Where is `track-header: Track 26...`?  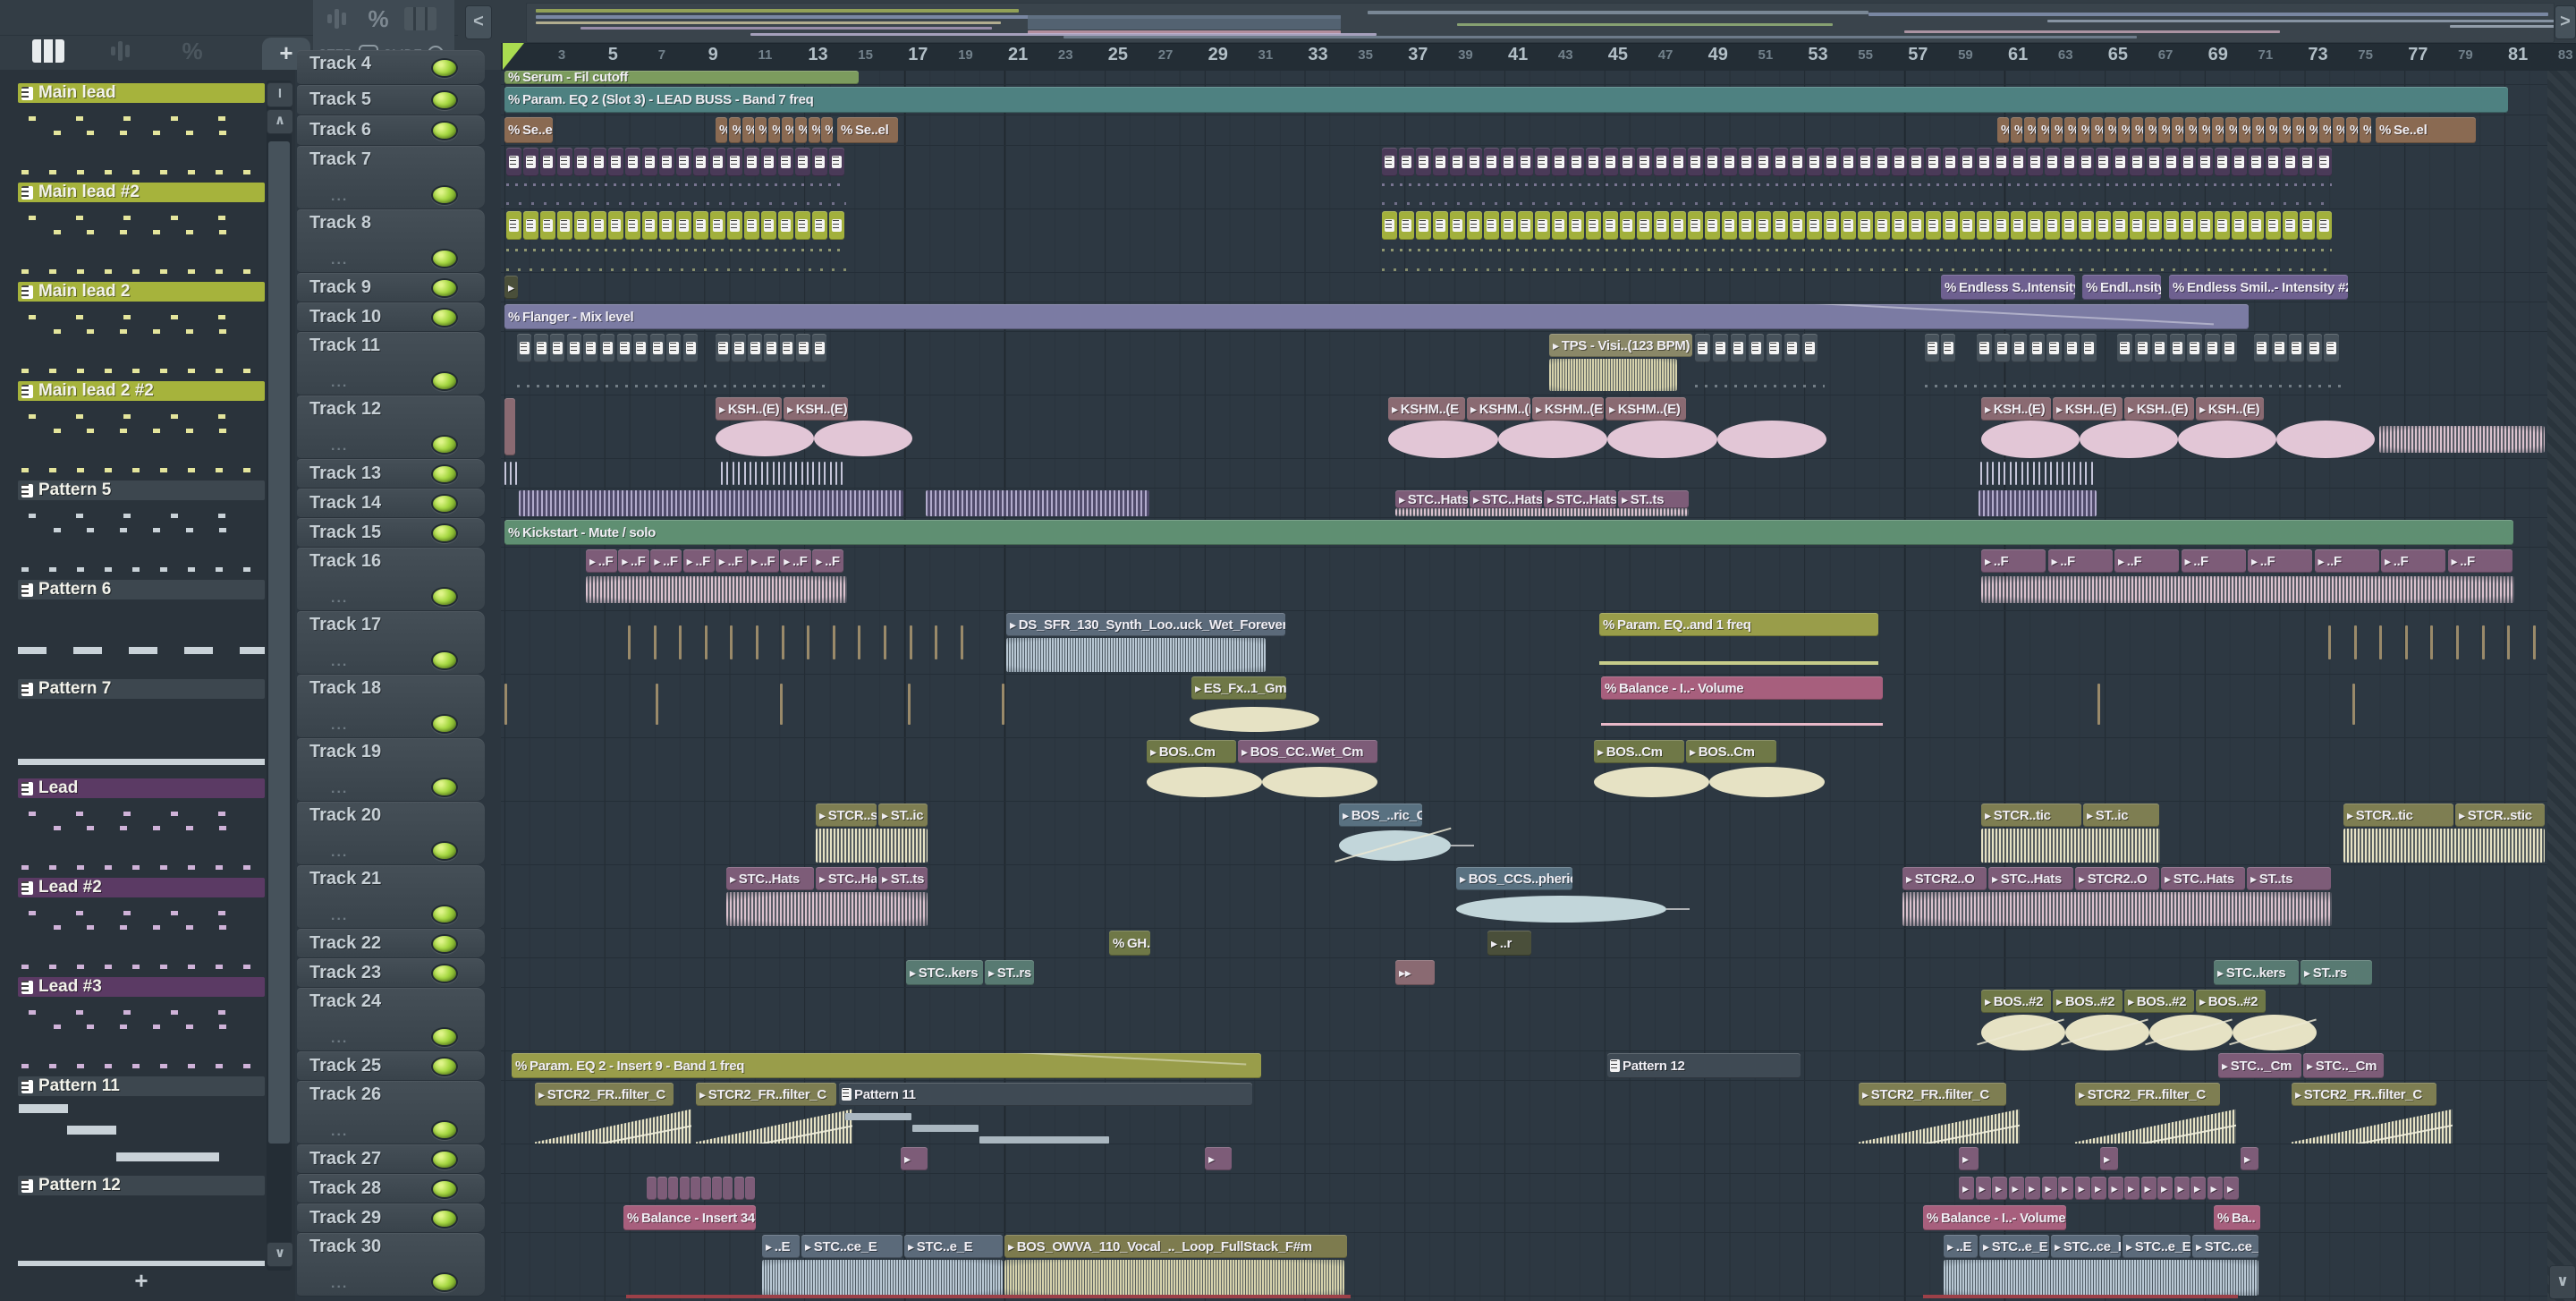 track-header: Track 26... is located at coordinates (391, 1112).